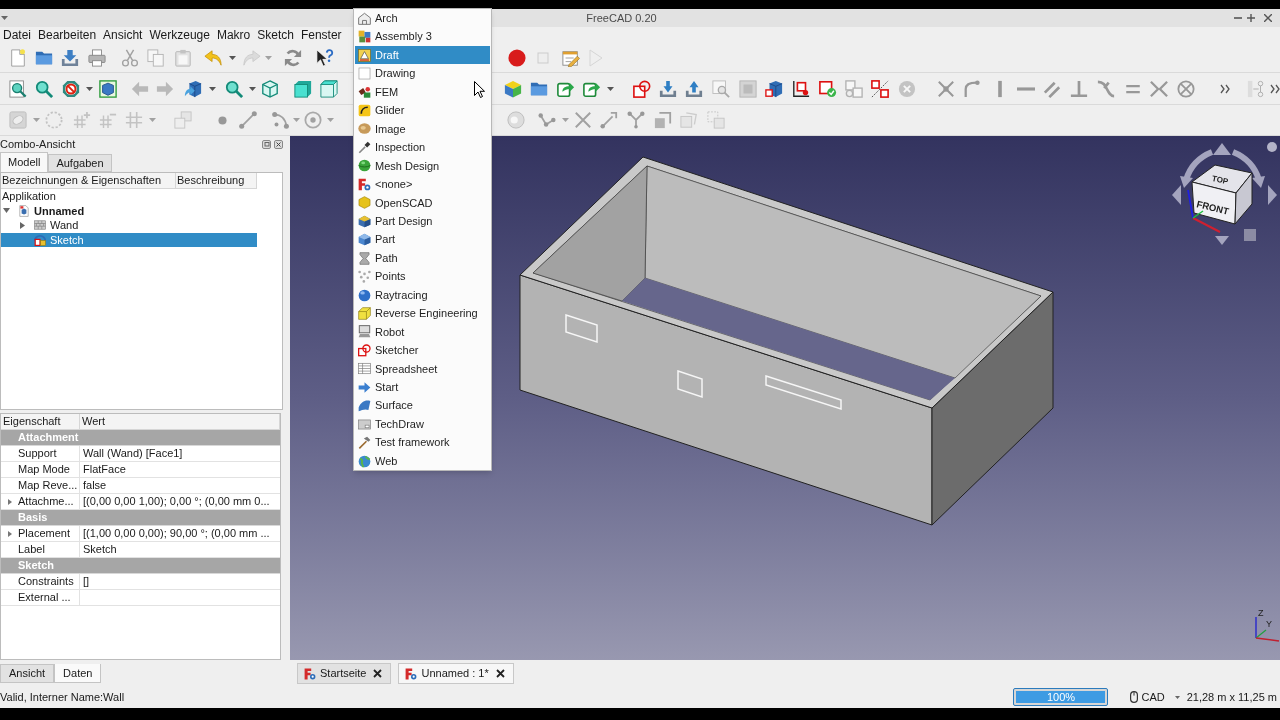 The height and width of the screenshot is (720, 1280). I want to click on colored-cube-icon, so click(513, 88).